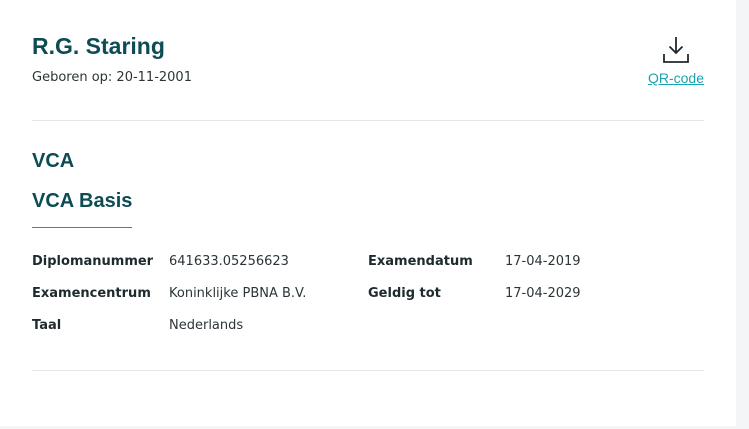 The image size is (749, 429). Describe the element at coordinates (206, 325) in the screenshot. I see `taal-value: Nederlands` at that location.